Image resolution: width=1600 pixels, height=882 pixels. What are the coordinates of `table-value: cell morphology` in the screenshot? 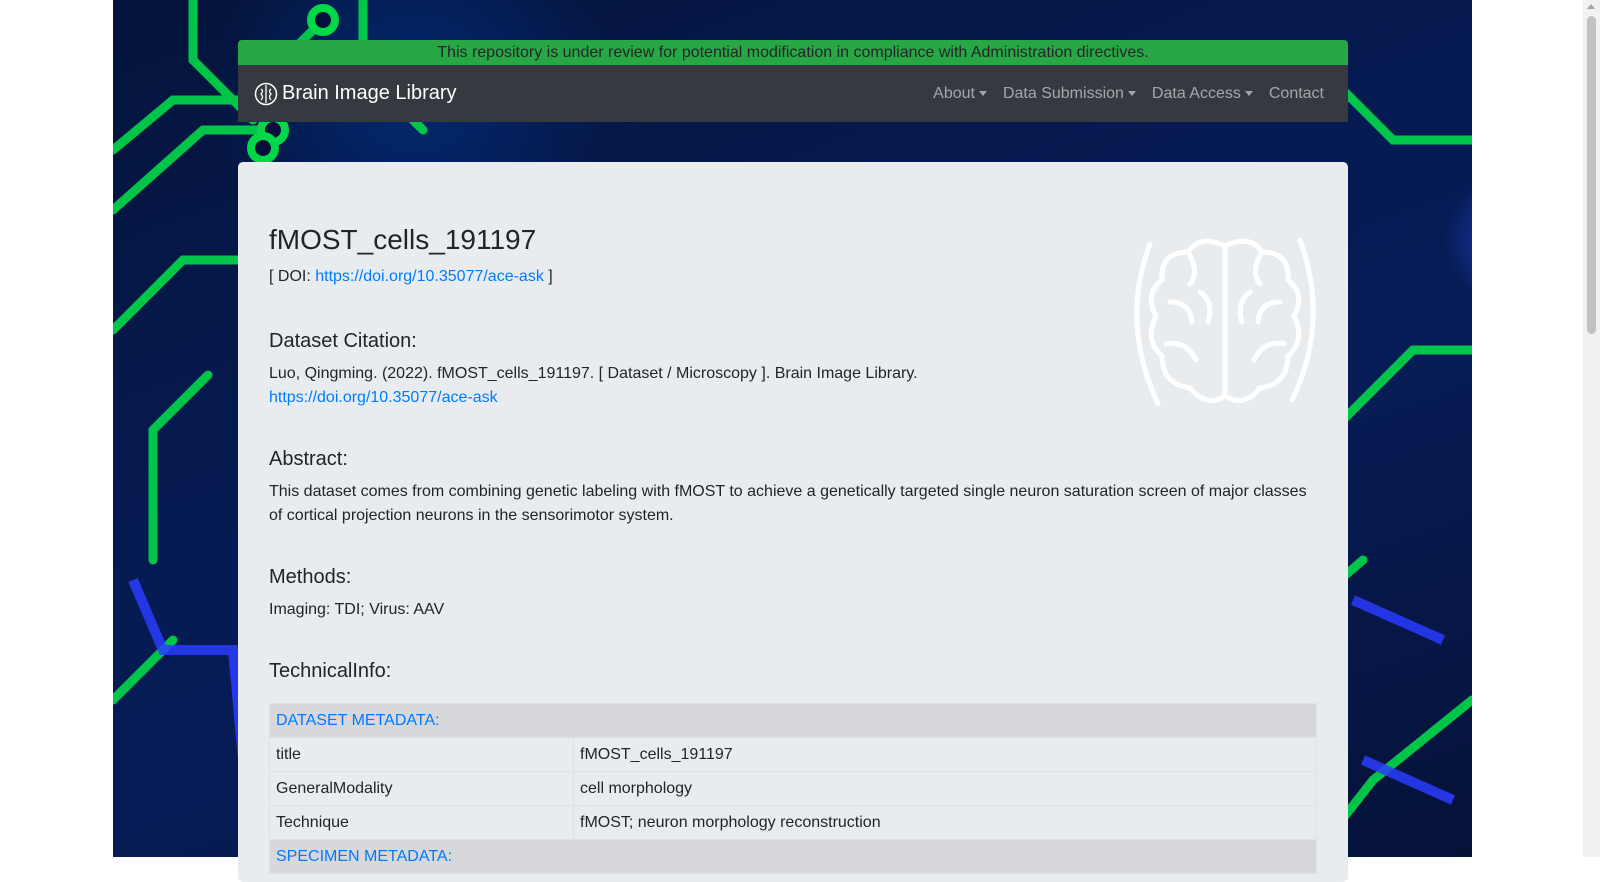 It's located at (945, 788).